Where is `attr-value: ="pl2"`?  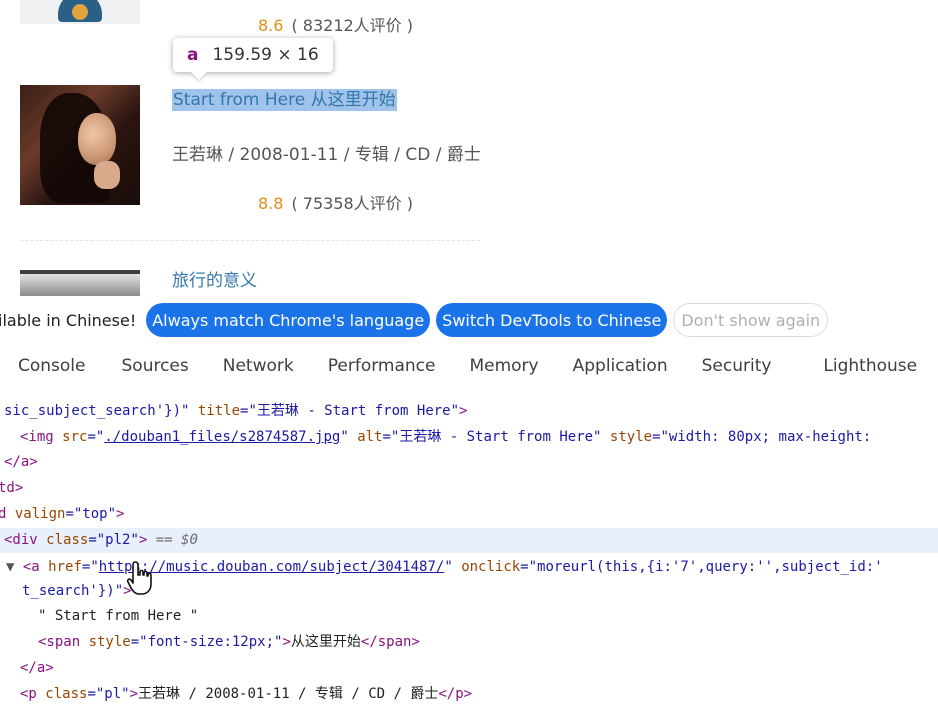 attr-value: ="pl2" is located at coordinates (113, 540).